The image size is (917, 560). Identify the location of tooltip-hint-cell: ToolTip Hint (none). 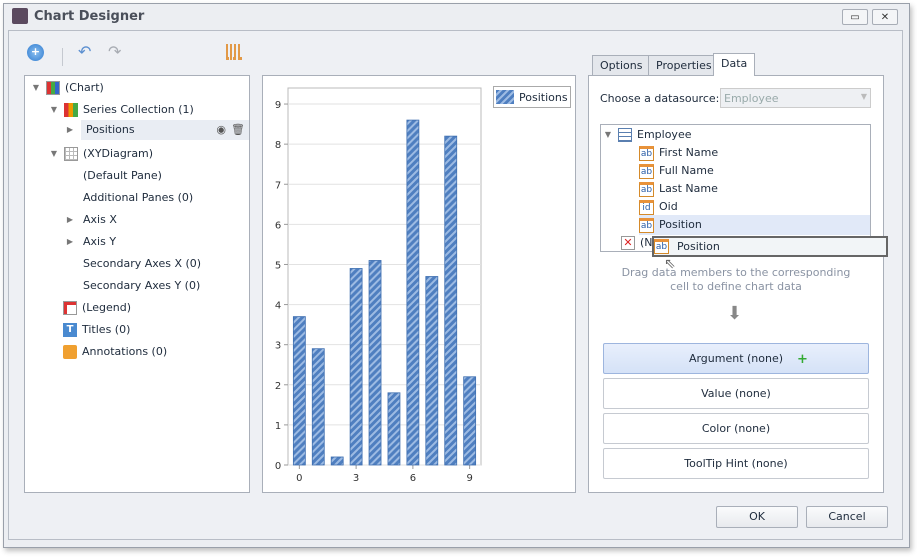
(736, 463).